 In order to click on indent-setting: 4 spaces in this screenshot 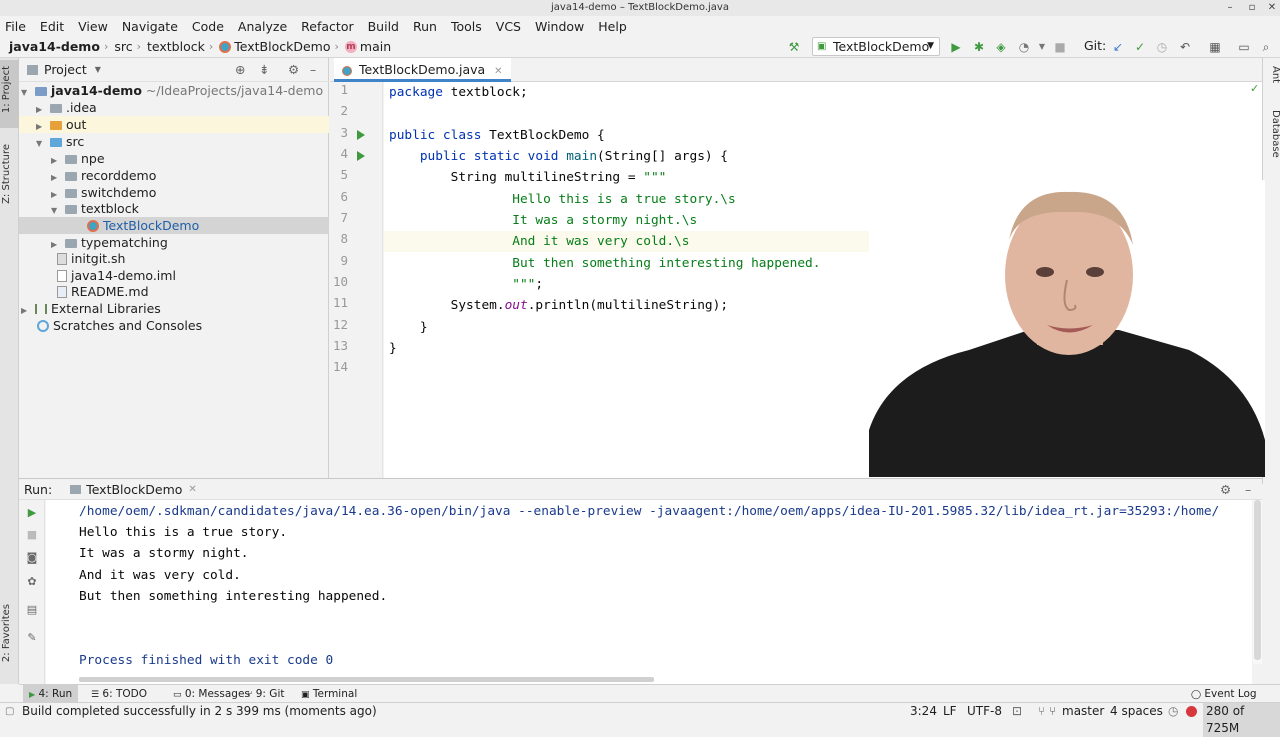, I will do `click(1136, 711)`.